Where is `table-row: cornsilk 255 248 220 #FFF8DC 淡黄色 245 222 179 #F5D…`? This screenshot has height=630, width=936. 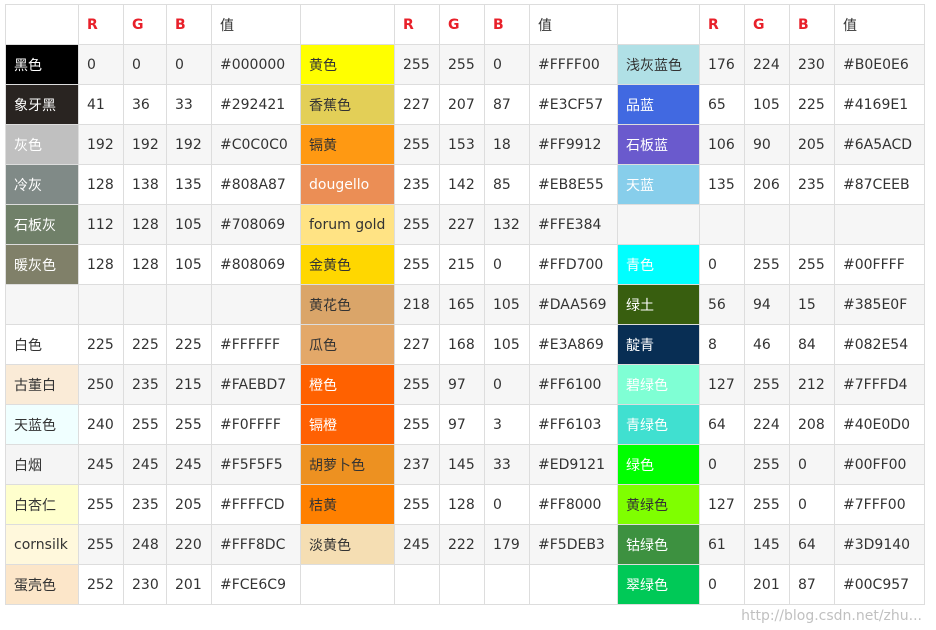 table-row: cornsilk 255 248 220 #FFF8DC 淡黄色 245 222 179 #F5D… is located at coordinates (465, 544).